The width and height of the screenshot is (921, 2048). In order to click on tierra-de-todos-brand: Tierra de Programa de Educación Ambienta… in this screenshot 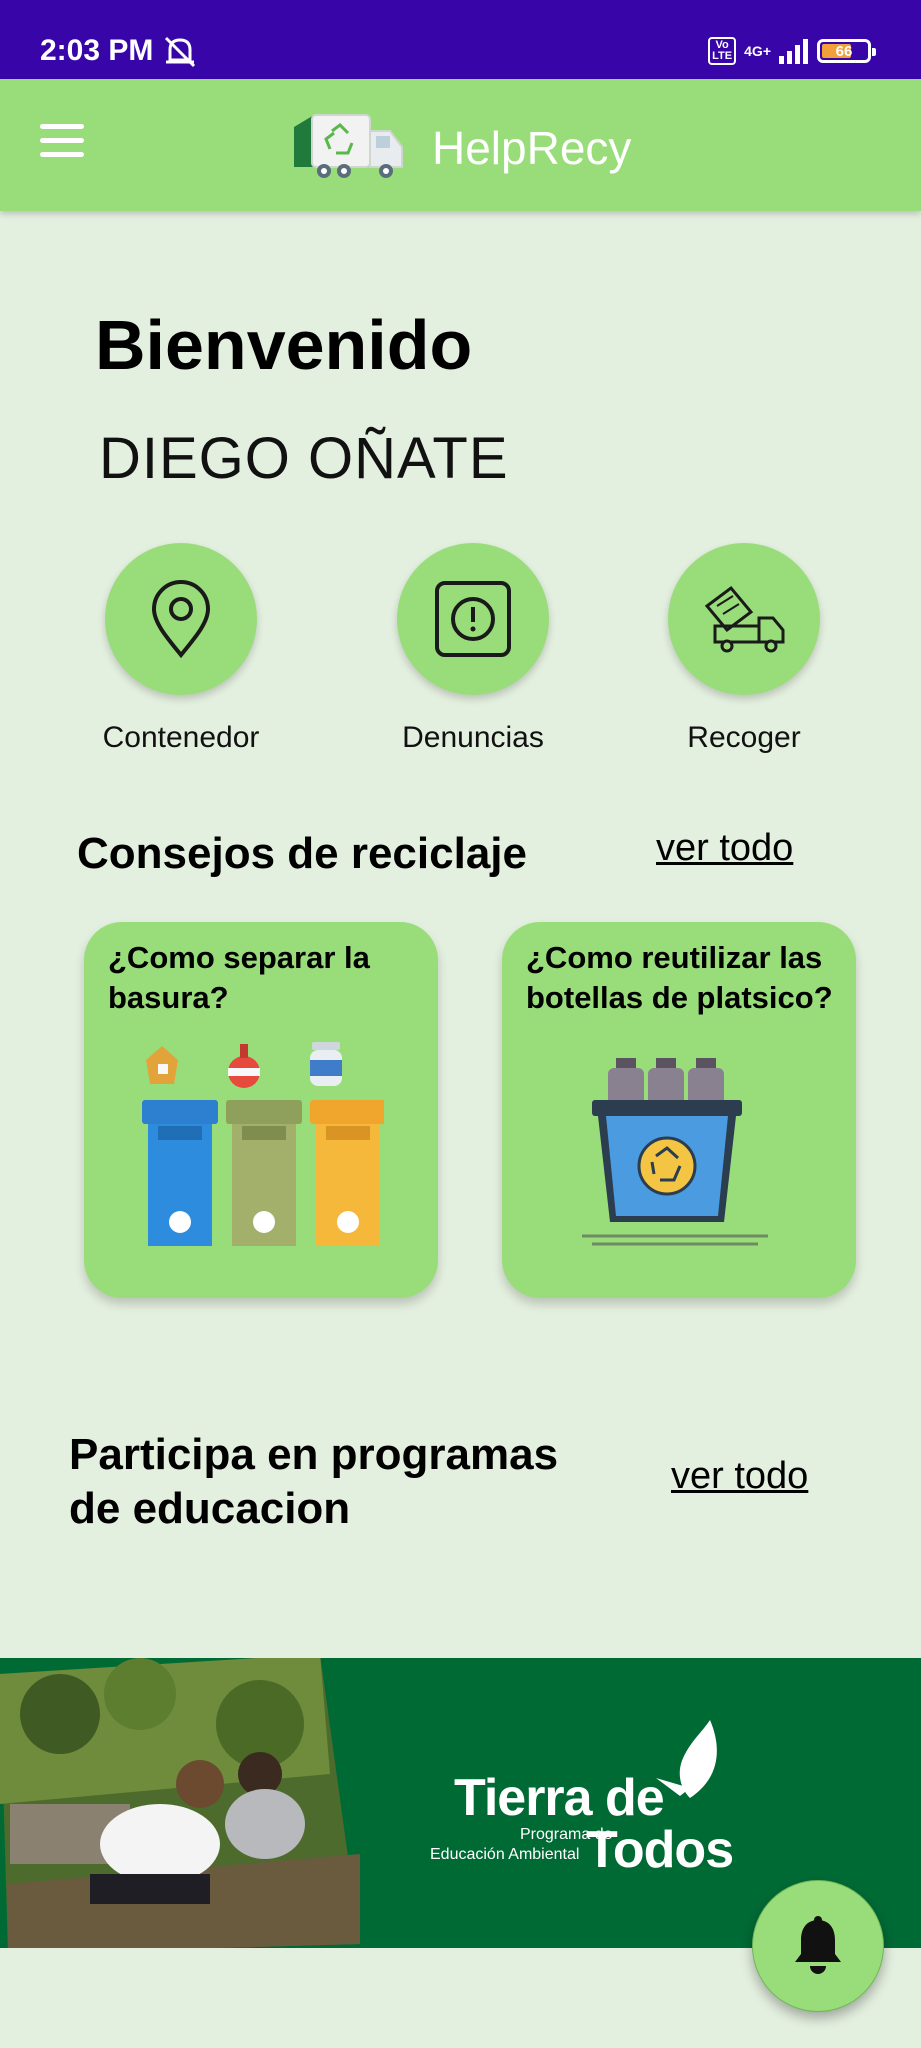, I will do `click(590, 1828)`.